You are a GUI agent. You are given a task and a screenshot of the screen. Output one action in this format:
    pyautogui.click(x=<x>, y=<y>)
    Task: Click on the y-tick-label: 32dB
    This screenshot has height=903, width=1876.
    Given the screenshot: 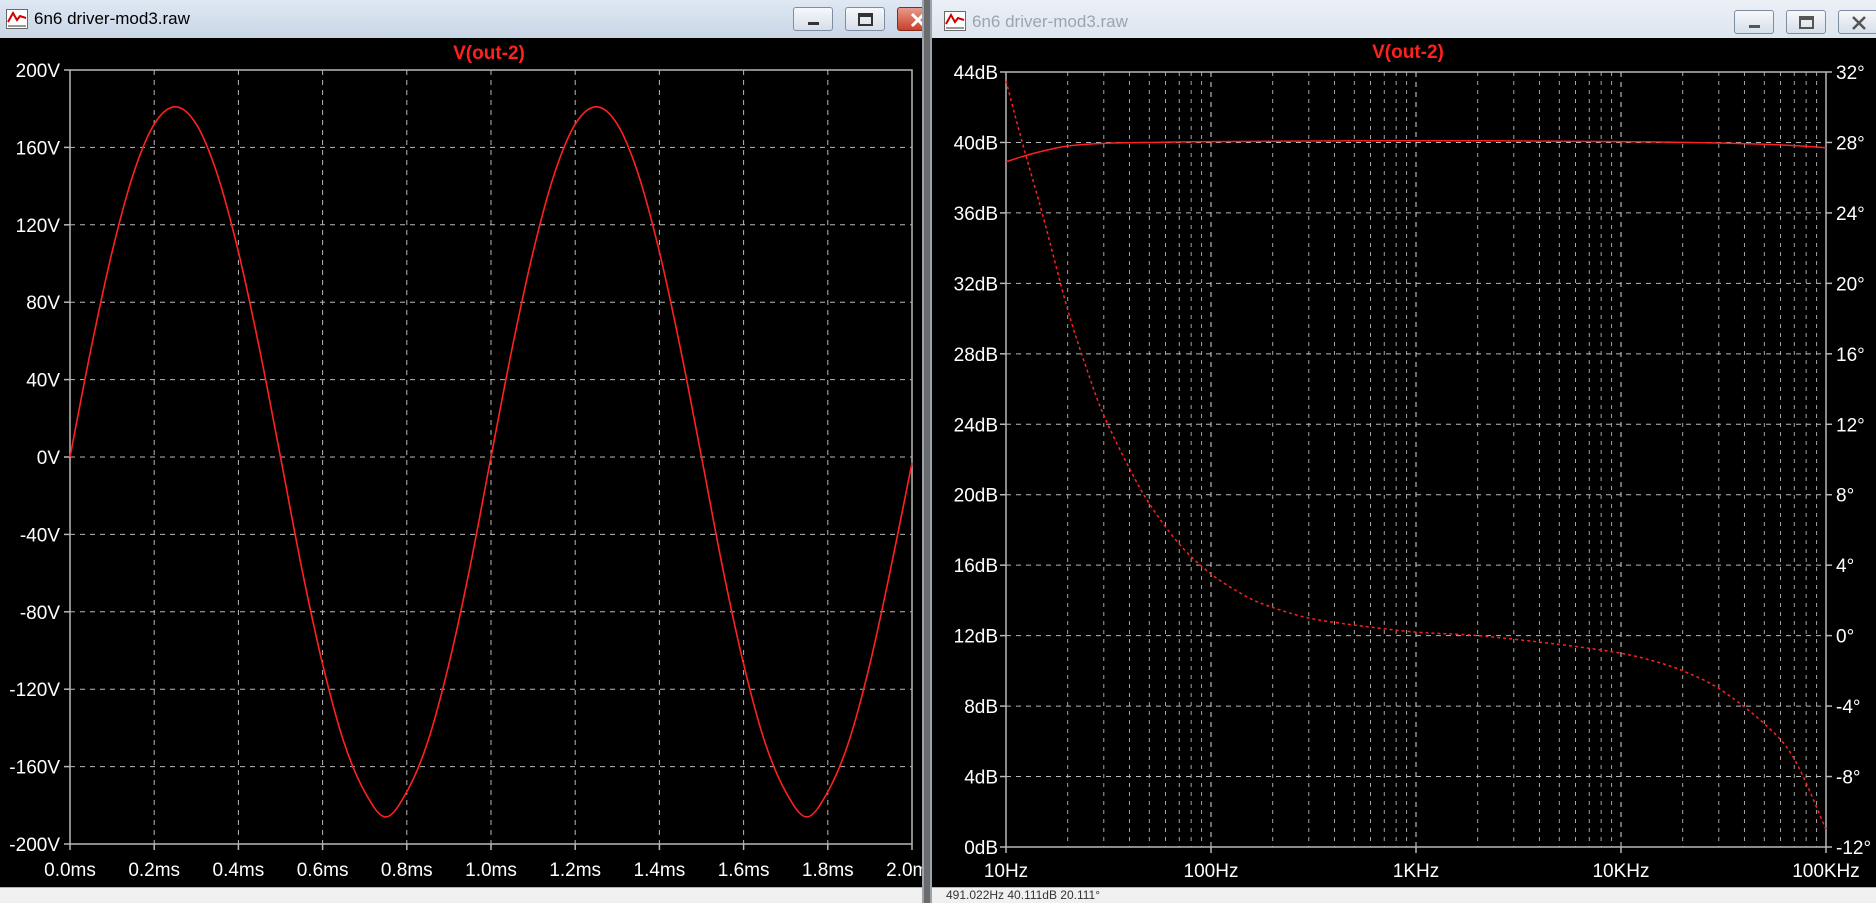 What is the action you would take?
    pyautogui.click(x=976, y=284)
    